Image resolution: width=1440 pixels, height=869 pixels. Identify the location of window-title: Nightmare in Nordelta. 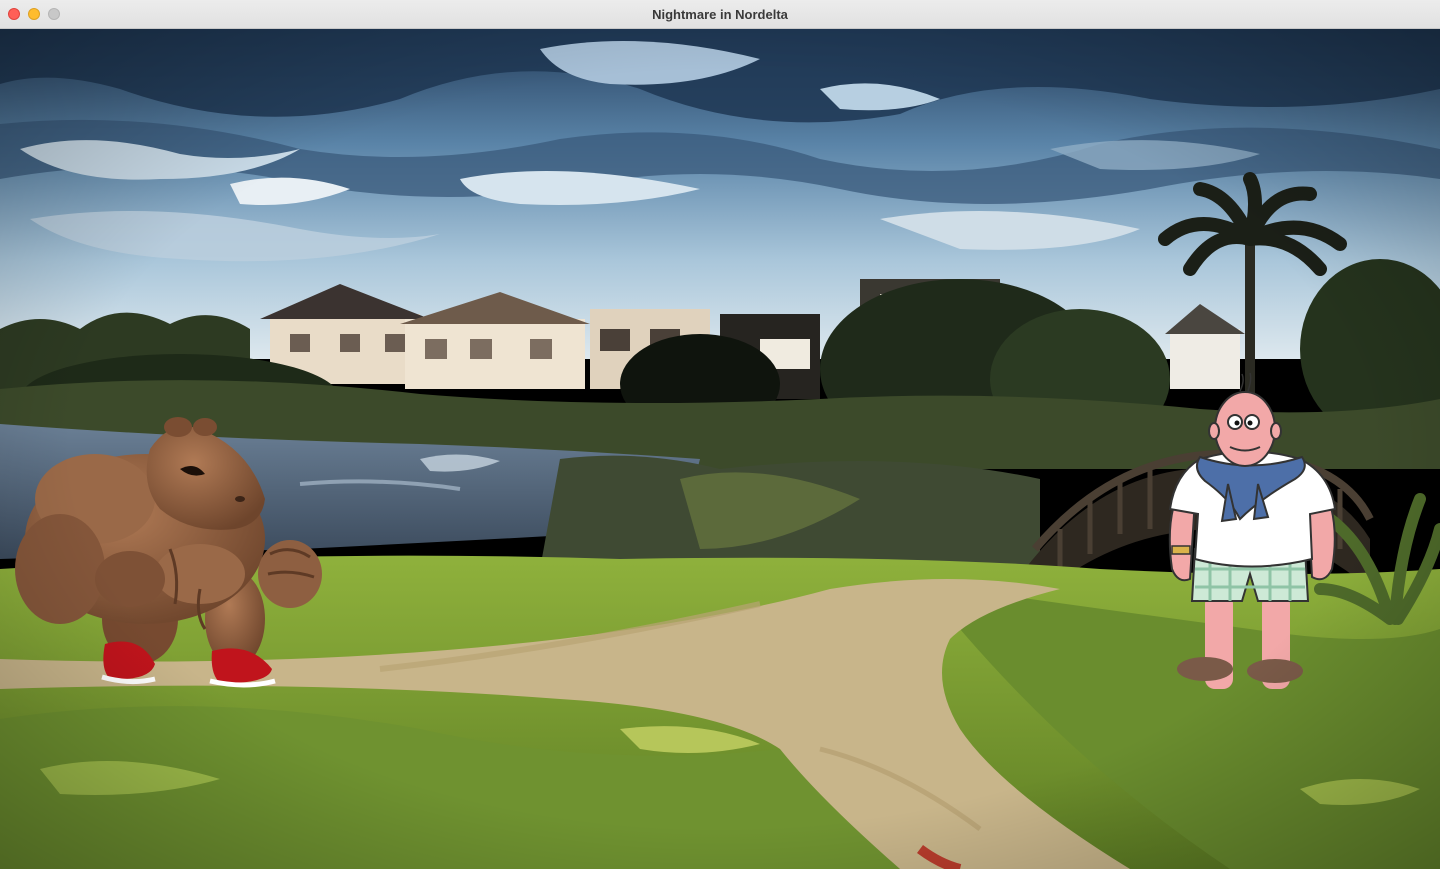
(720, 14).